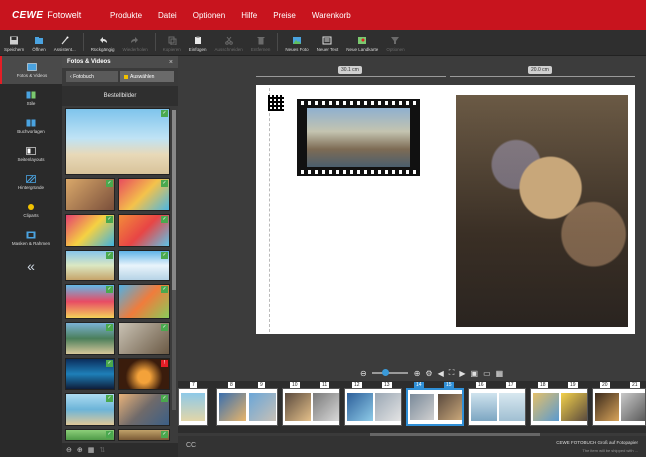 The image size is (646, 457). Describe the element at coordinates (31, 234) in the screenshot. I see `masks-frames-icon` at that location.